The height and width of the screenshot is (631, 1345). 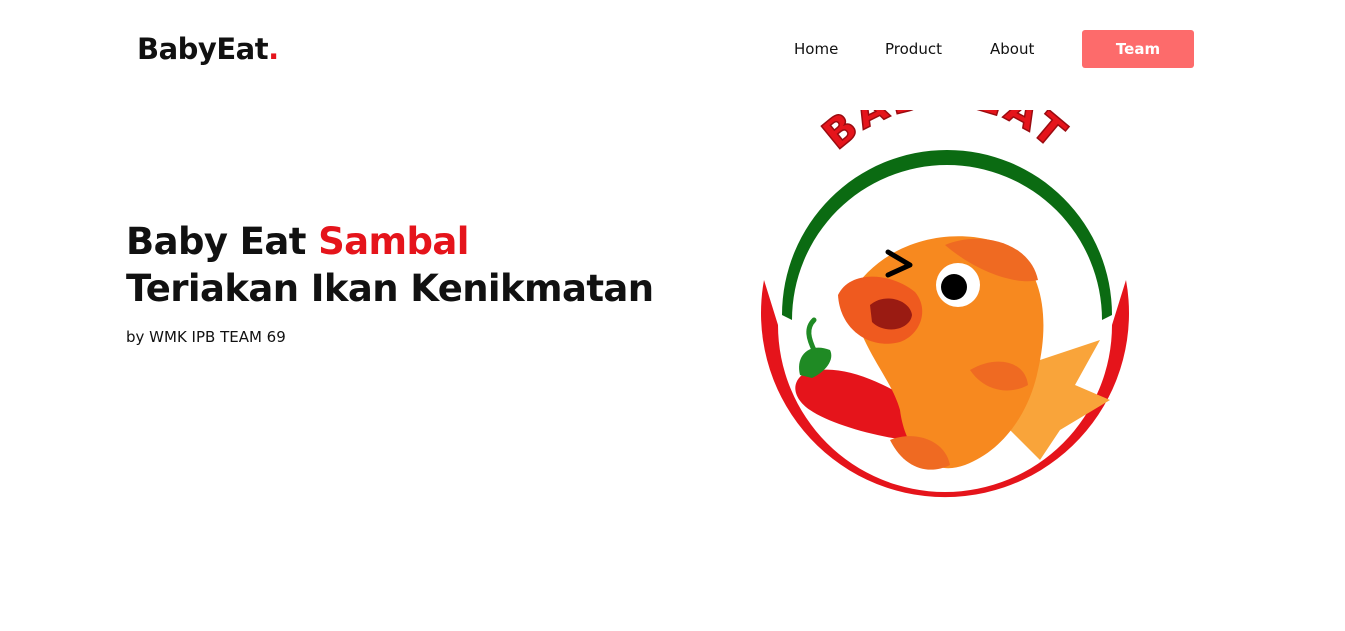 What do you see at coordinates (816, 49) in the screenshot?
I see `nav-home-link: Home` at bounding box center [816, 49].